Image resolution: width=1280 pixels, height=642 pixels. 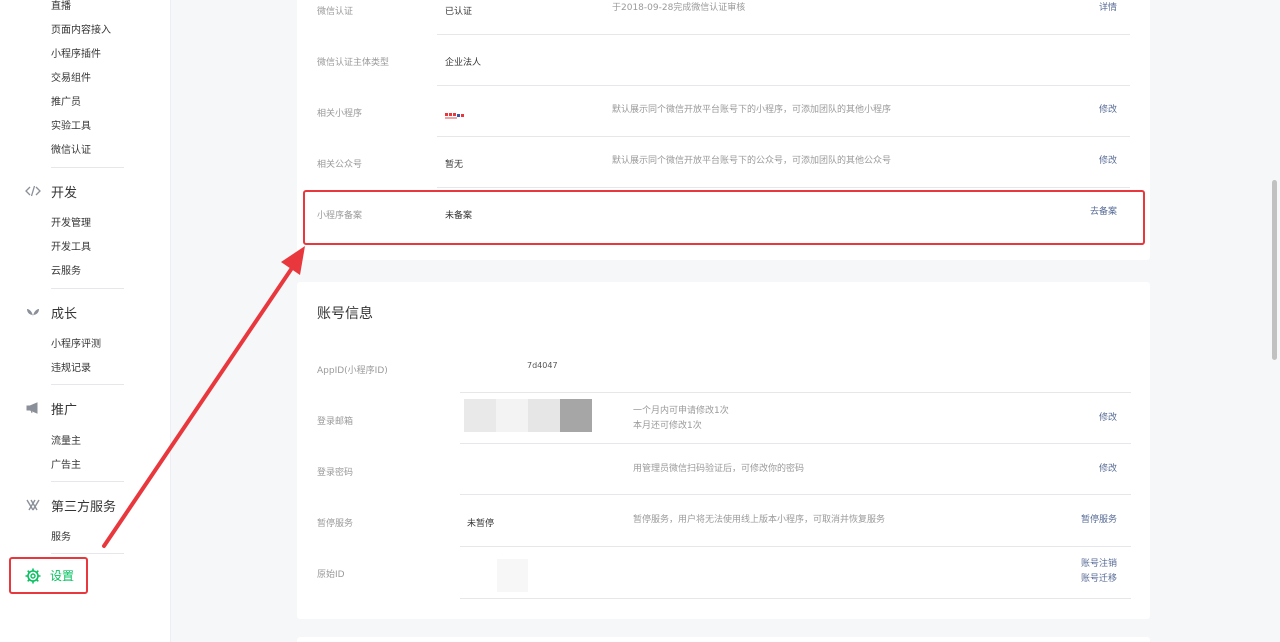 What do you see at coordinates (71, 151) in the screenshot?
I see `sidebar-item-wechat-cert: 微信认证` at bounding box center [71, 151].